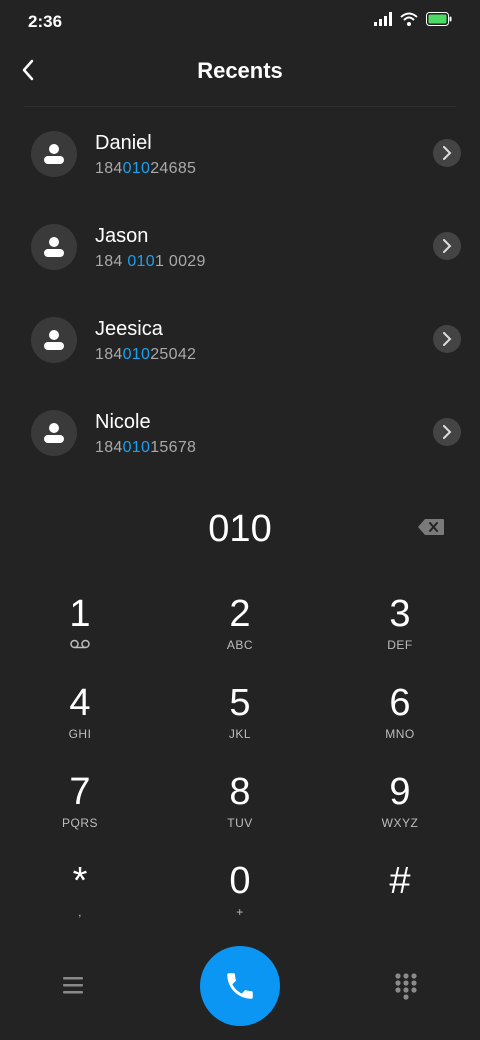  I want to click on contact-name: Jason, so click(122, 236).